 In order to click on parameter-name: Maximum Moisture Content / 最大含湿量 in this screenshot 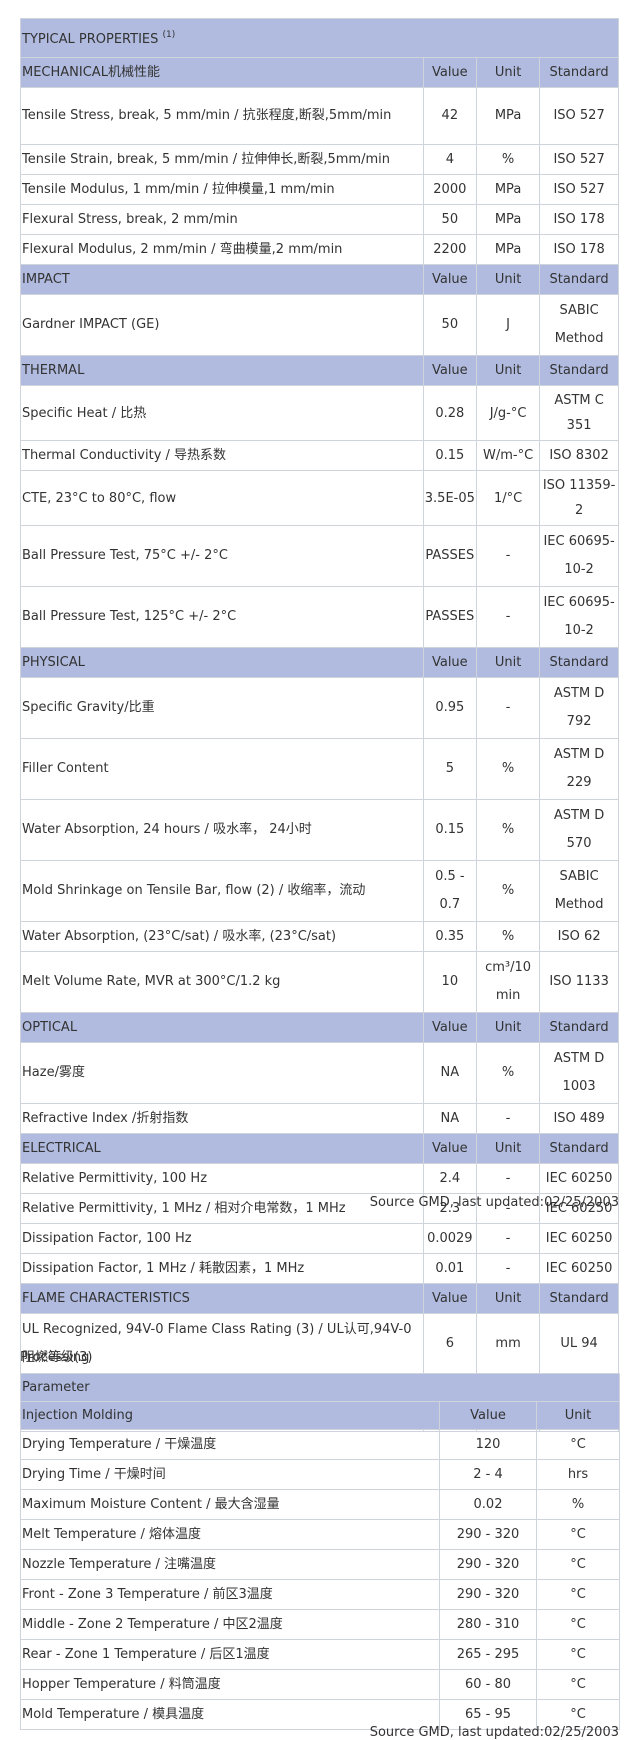, I will do `click(230, 1504)`.